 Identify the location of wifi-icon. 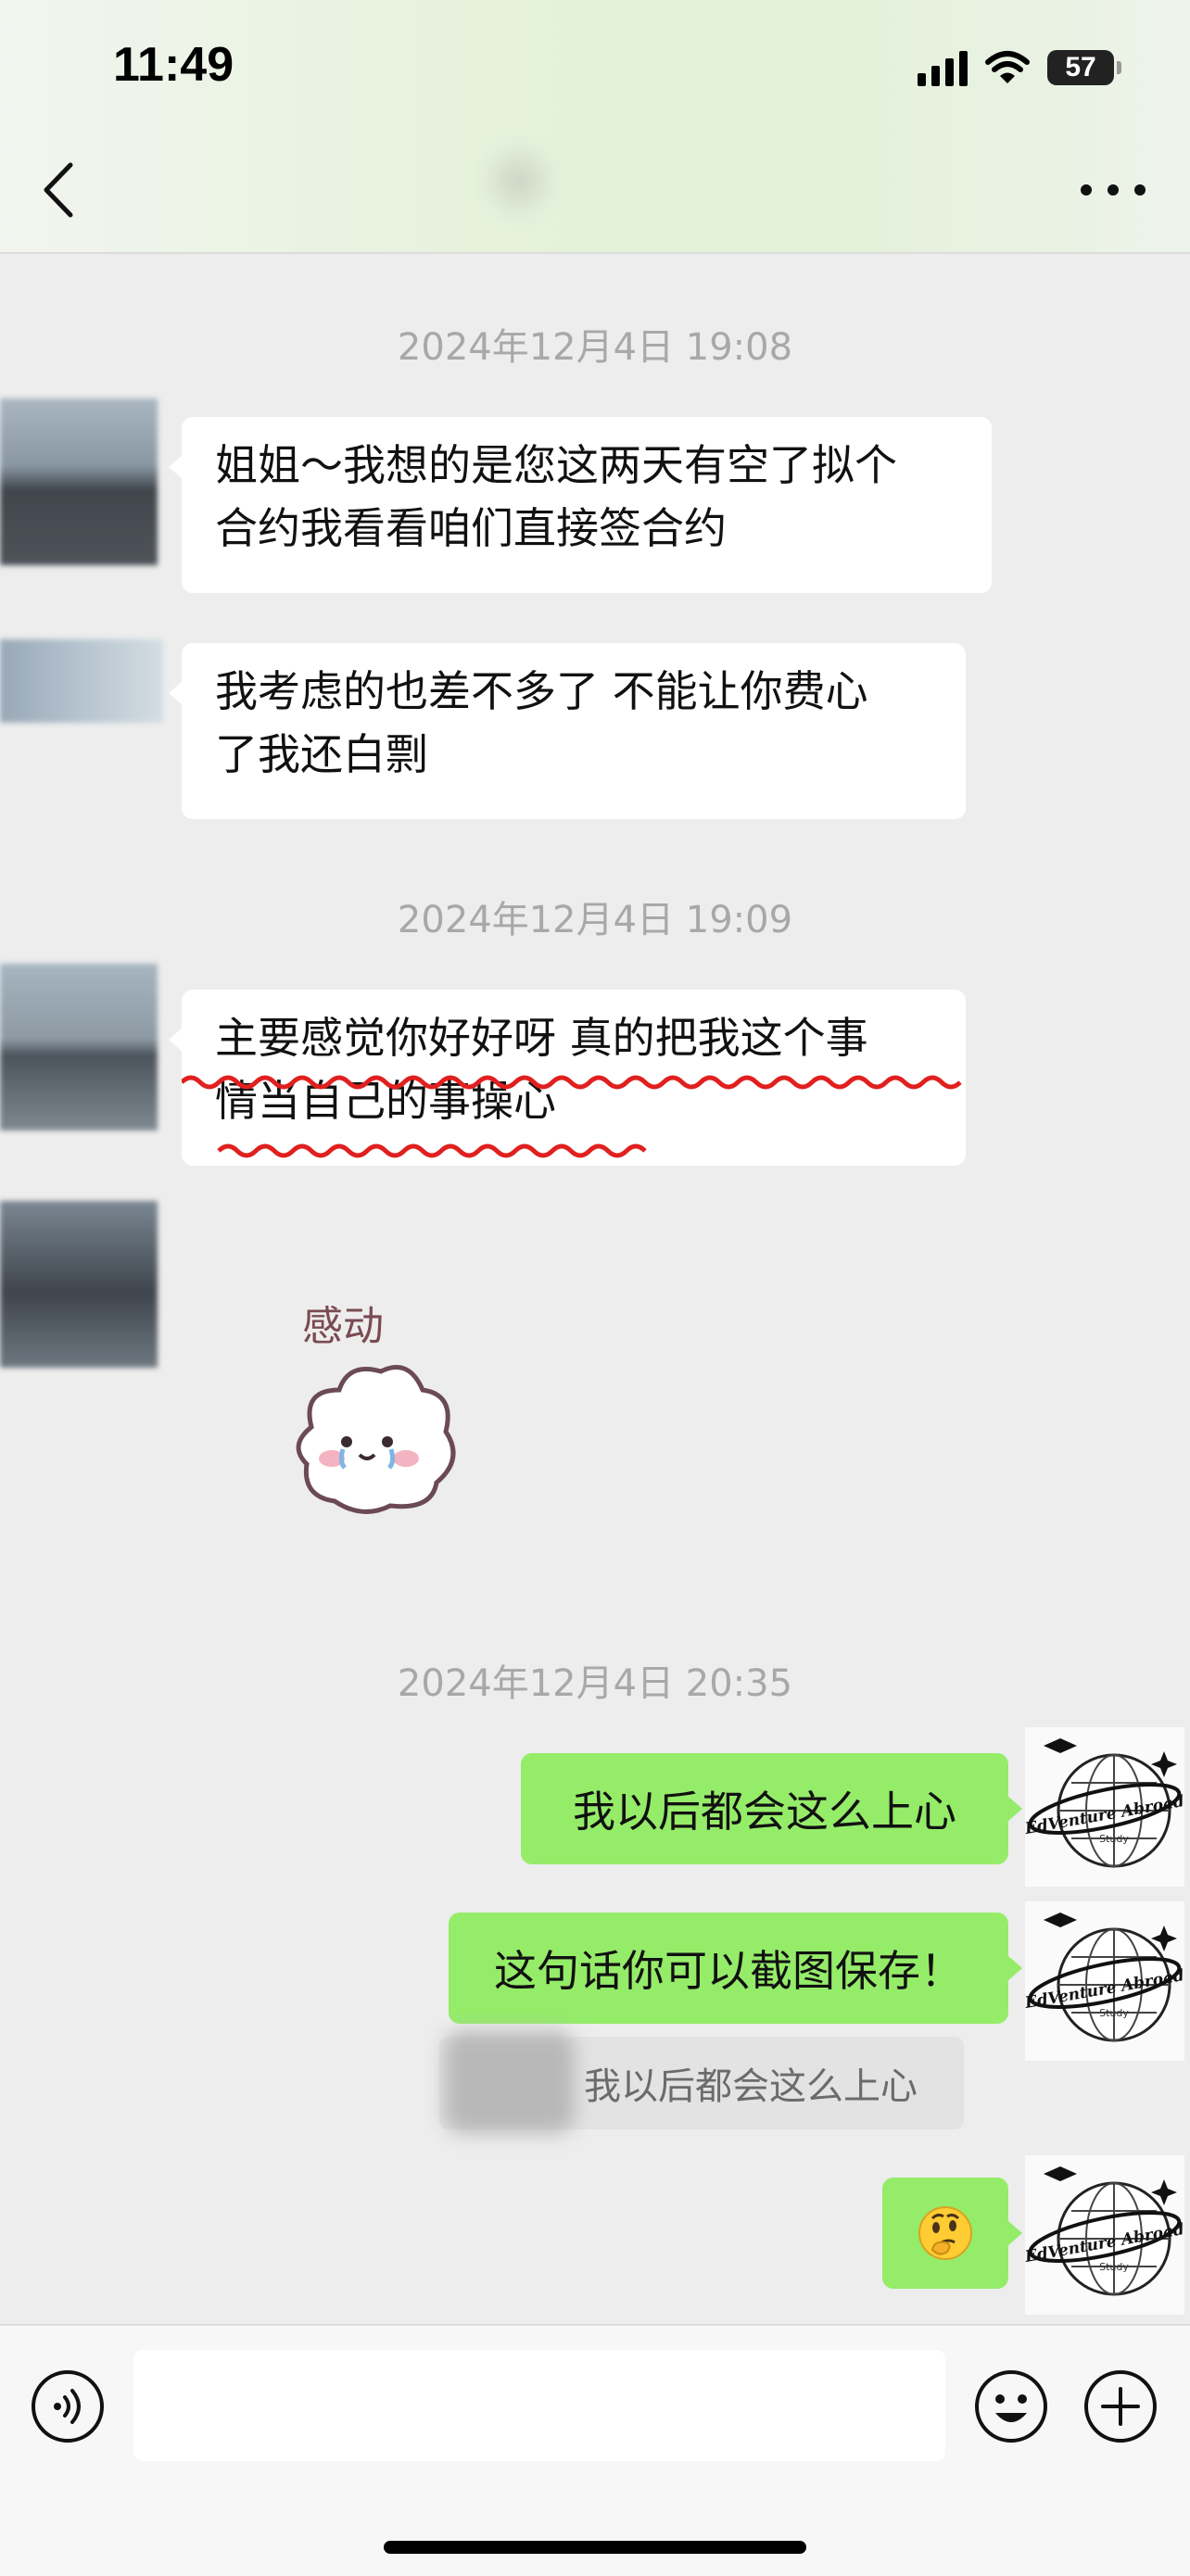
(1008, 67).